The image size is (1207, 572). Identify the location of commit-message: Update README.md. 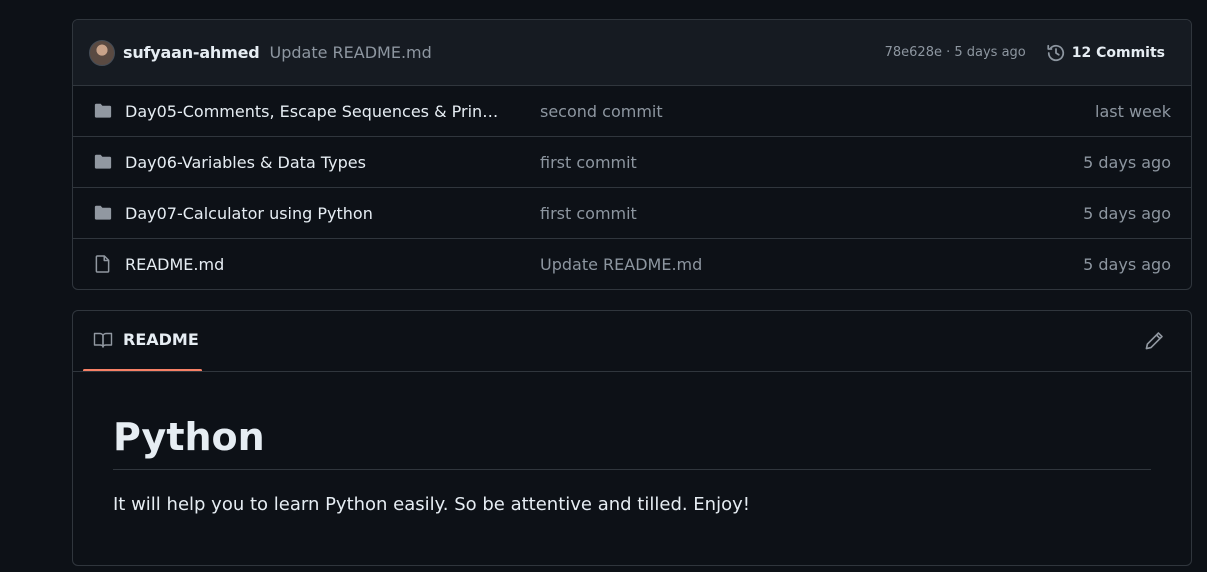
(351, 52).